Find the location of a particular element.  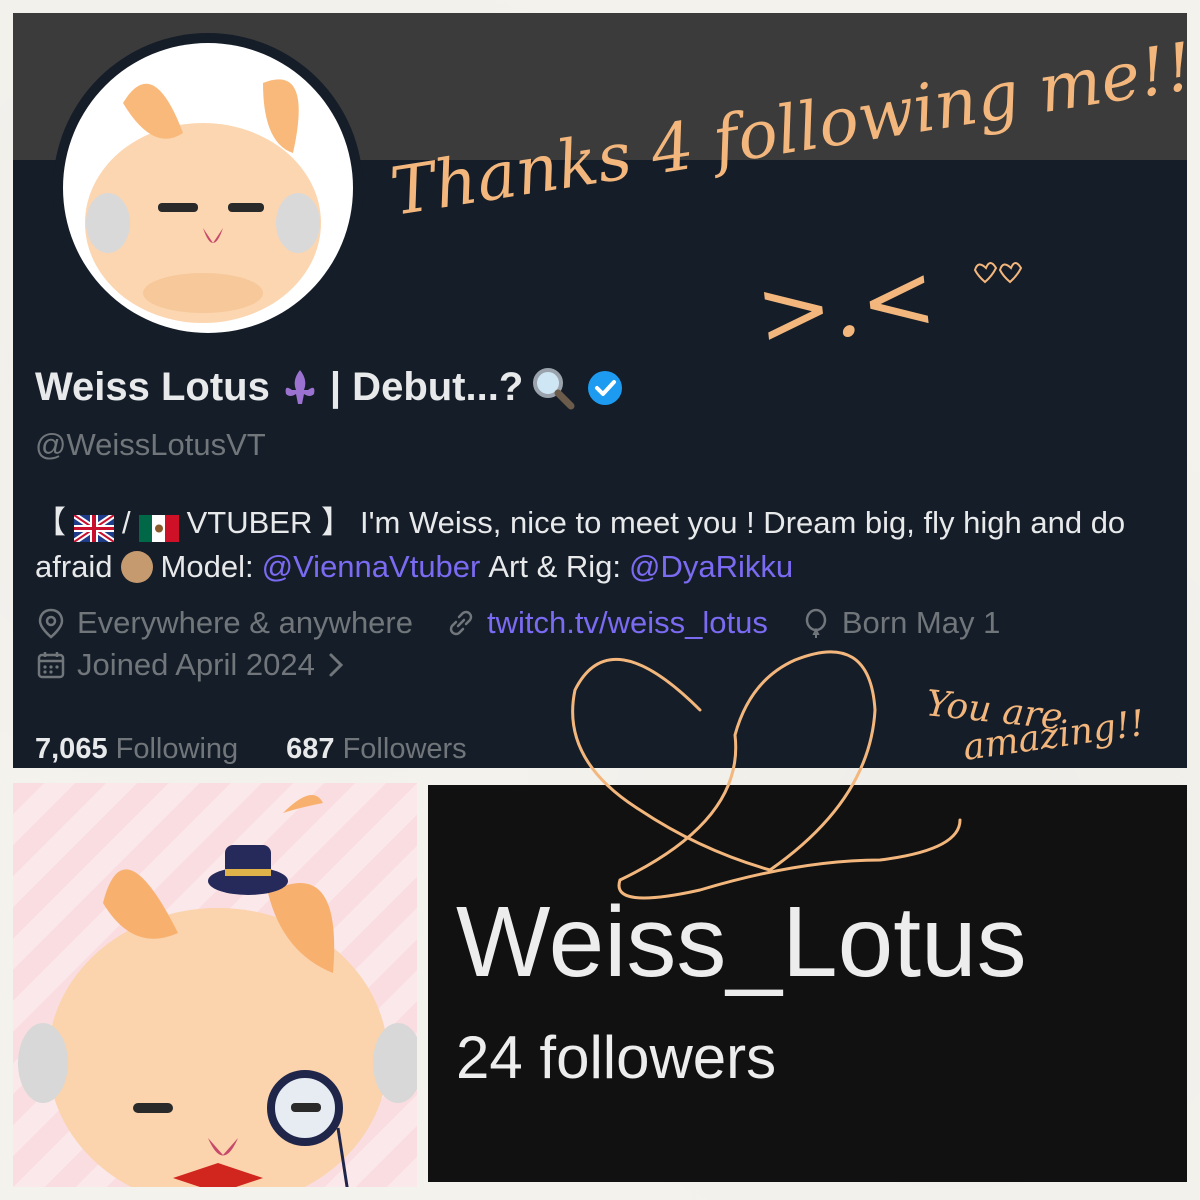

following-count-link: 7,065 Following is located at coordinates (136, 749).